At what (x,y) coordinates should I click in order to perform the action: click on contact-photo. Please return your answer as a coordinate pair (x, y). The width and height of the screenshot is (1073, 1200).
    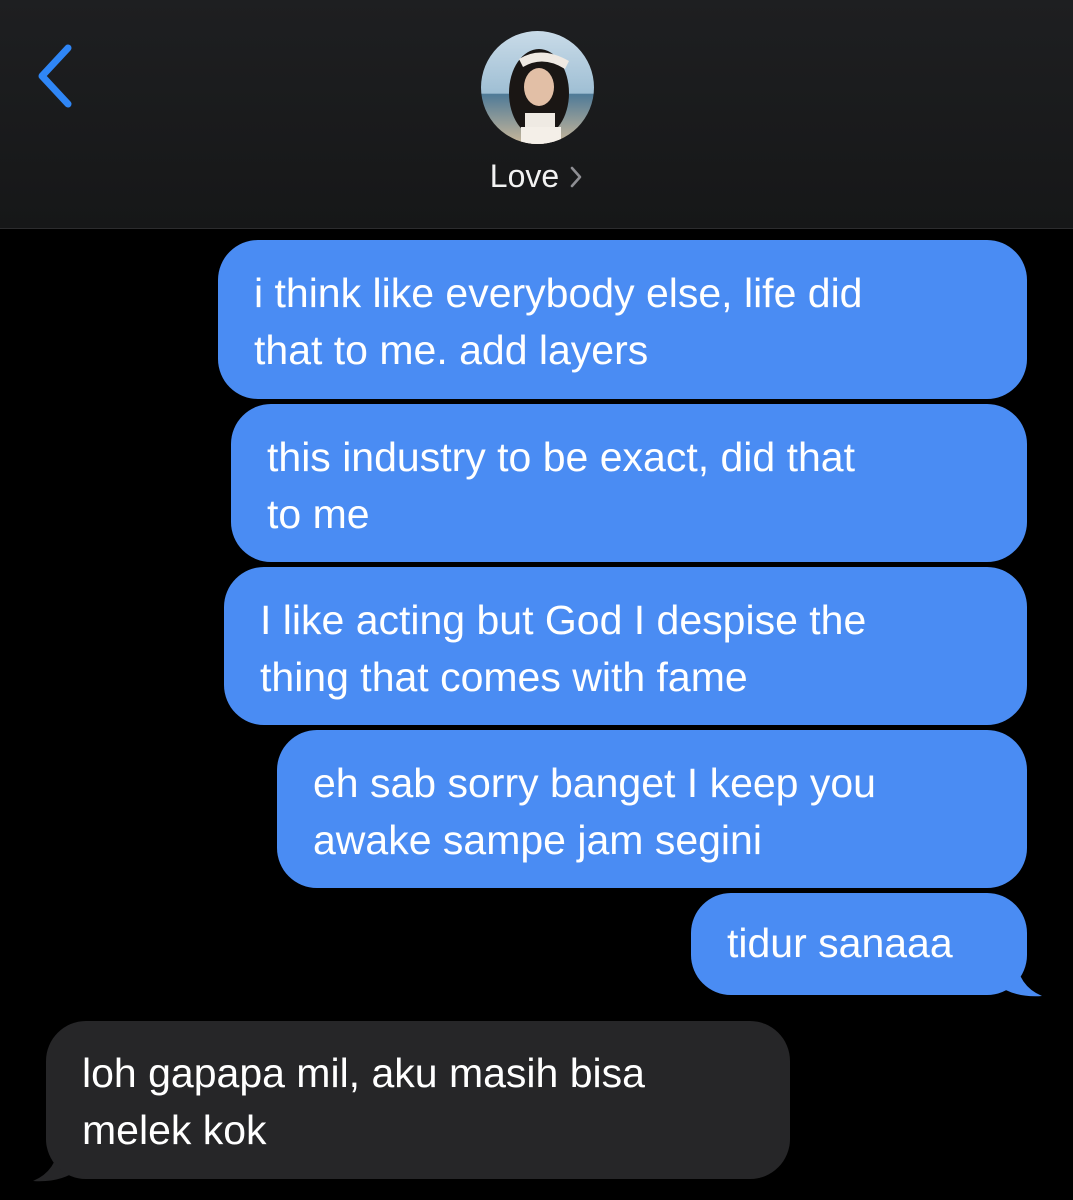
    Looking at the image, I should click on (537, 87).